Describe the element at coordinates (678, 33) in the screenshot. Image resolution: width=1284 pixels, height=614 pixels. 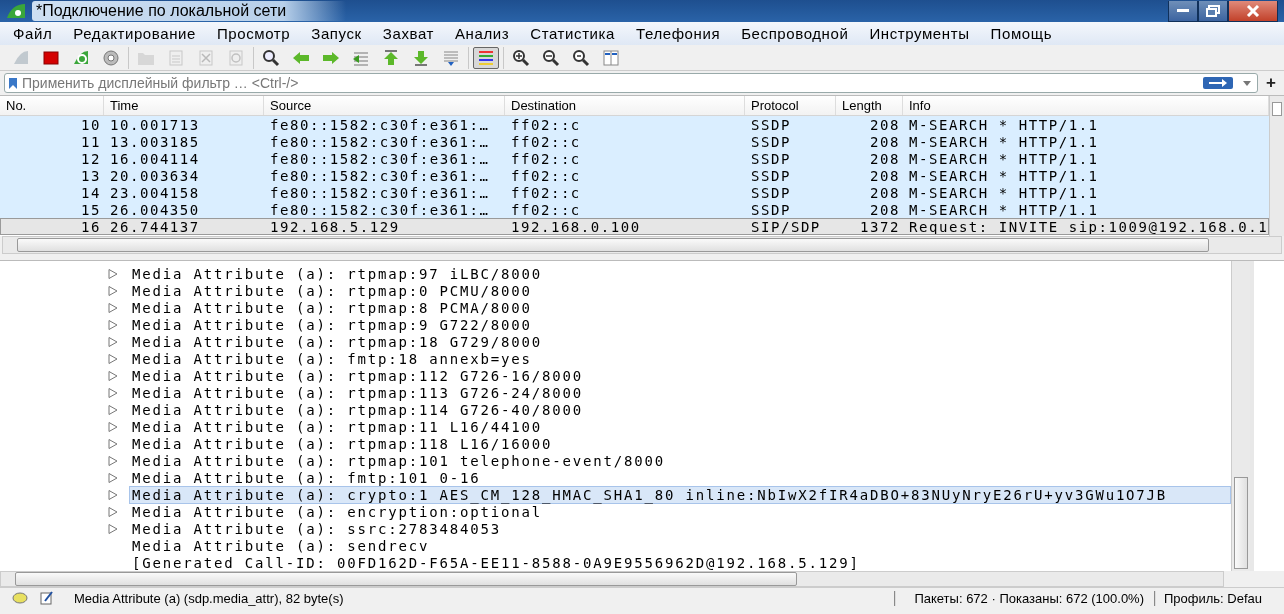
I see `menu-item: Телефония` at that location.